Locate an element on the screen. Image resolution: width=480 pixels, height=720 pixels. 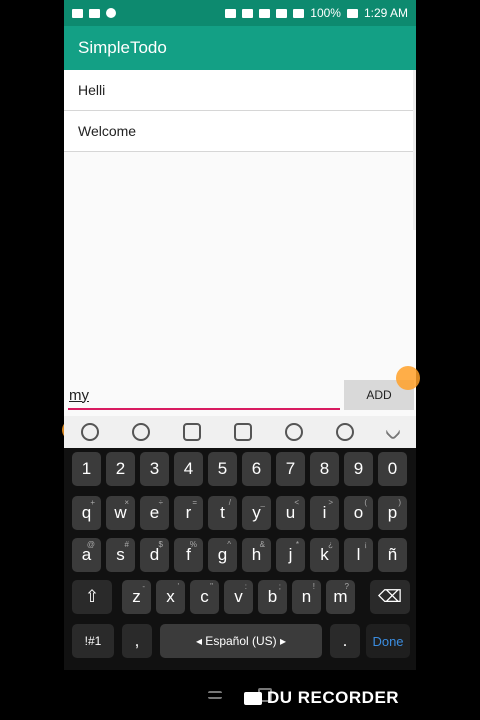
number-key: 7 is located at coordinates (290, 469).